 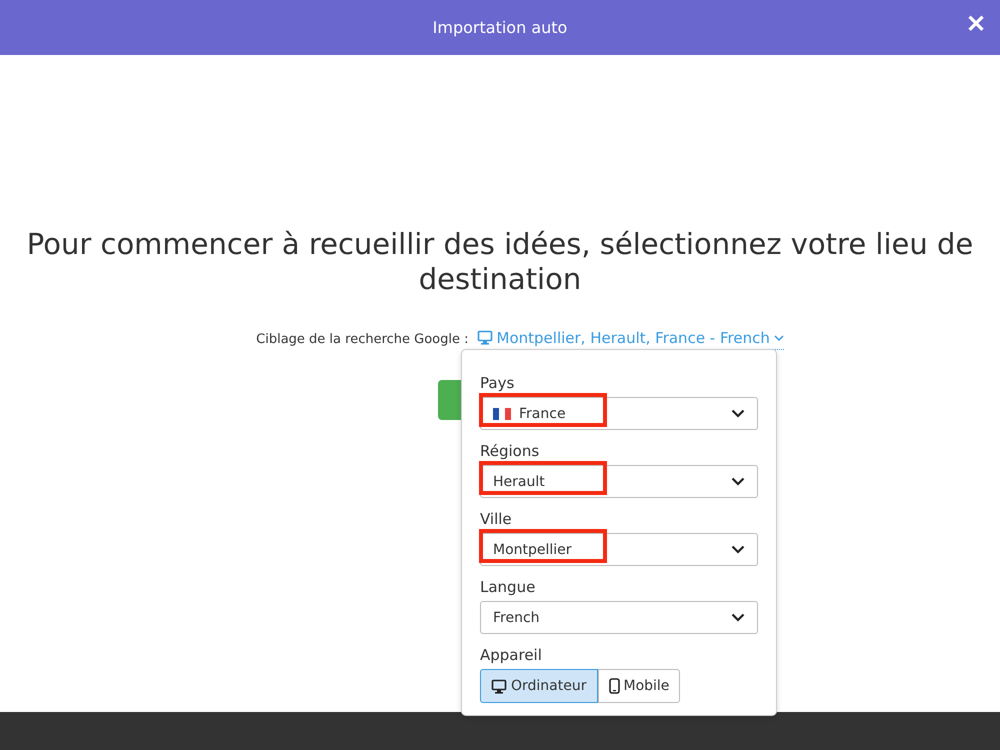 What do you see at coordinates (619, 617) in the screenshot?
I see `select-field: French` at bounding box center [619, 617].